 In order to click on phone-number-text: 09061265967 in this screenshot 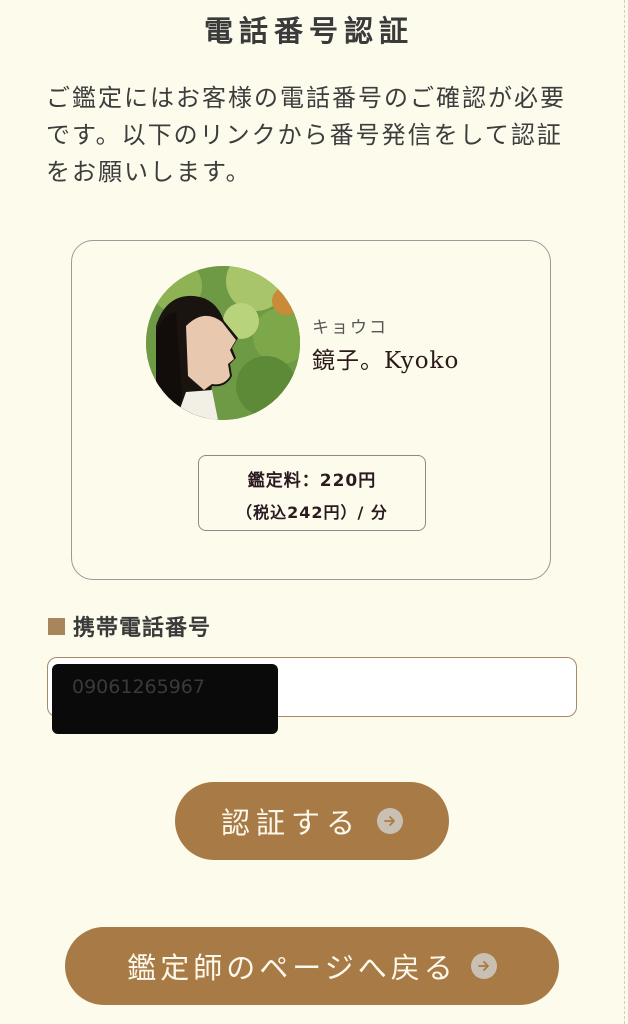, I will do `click(138, 687)`.